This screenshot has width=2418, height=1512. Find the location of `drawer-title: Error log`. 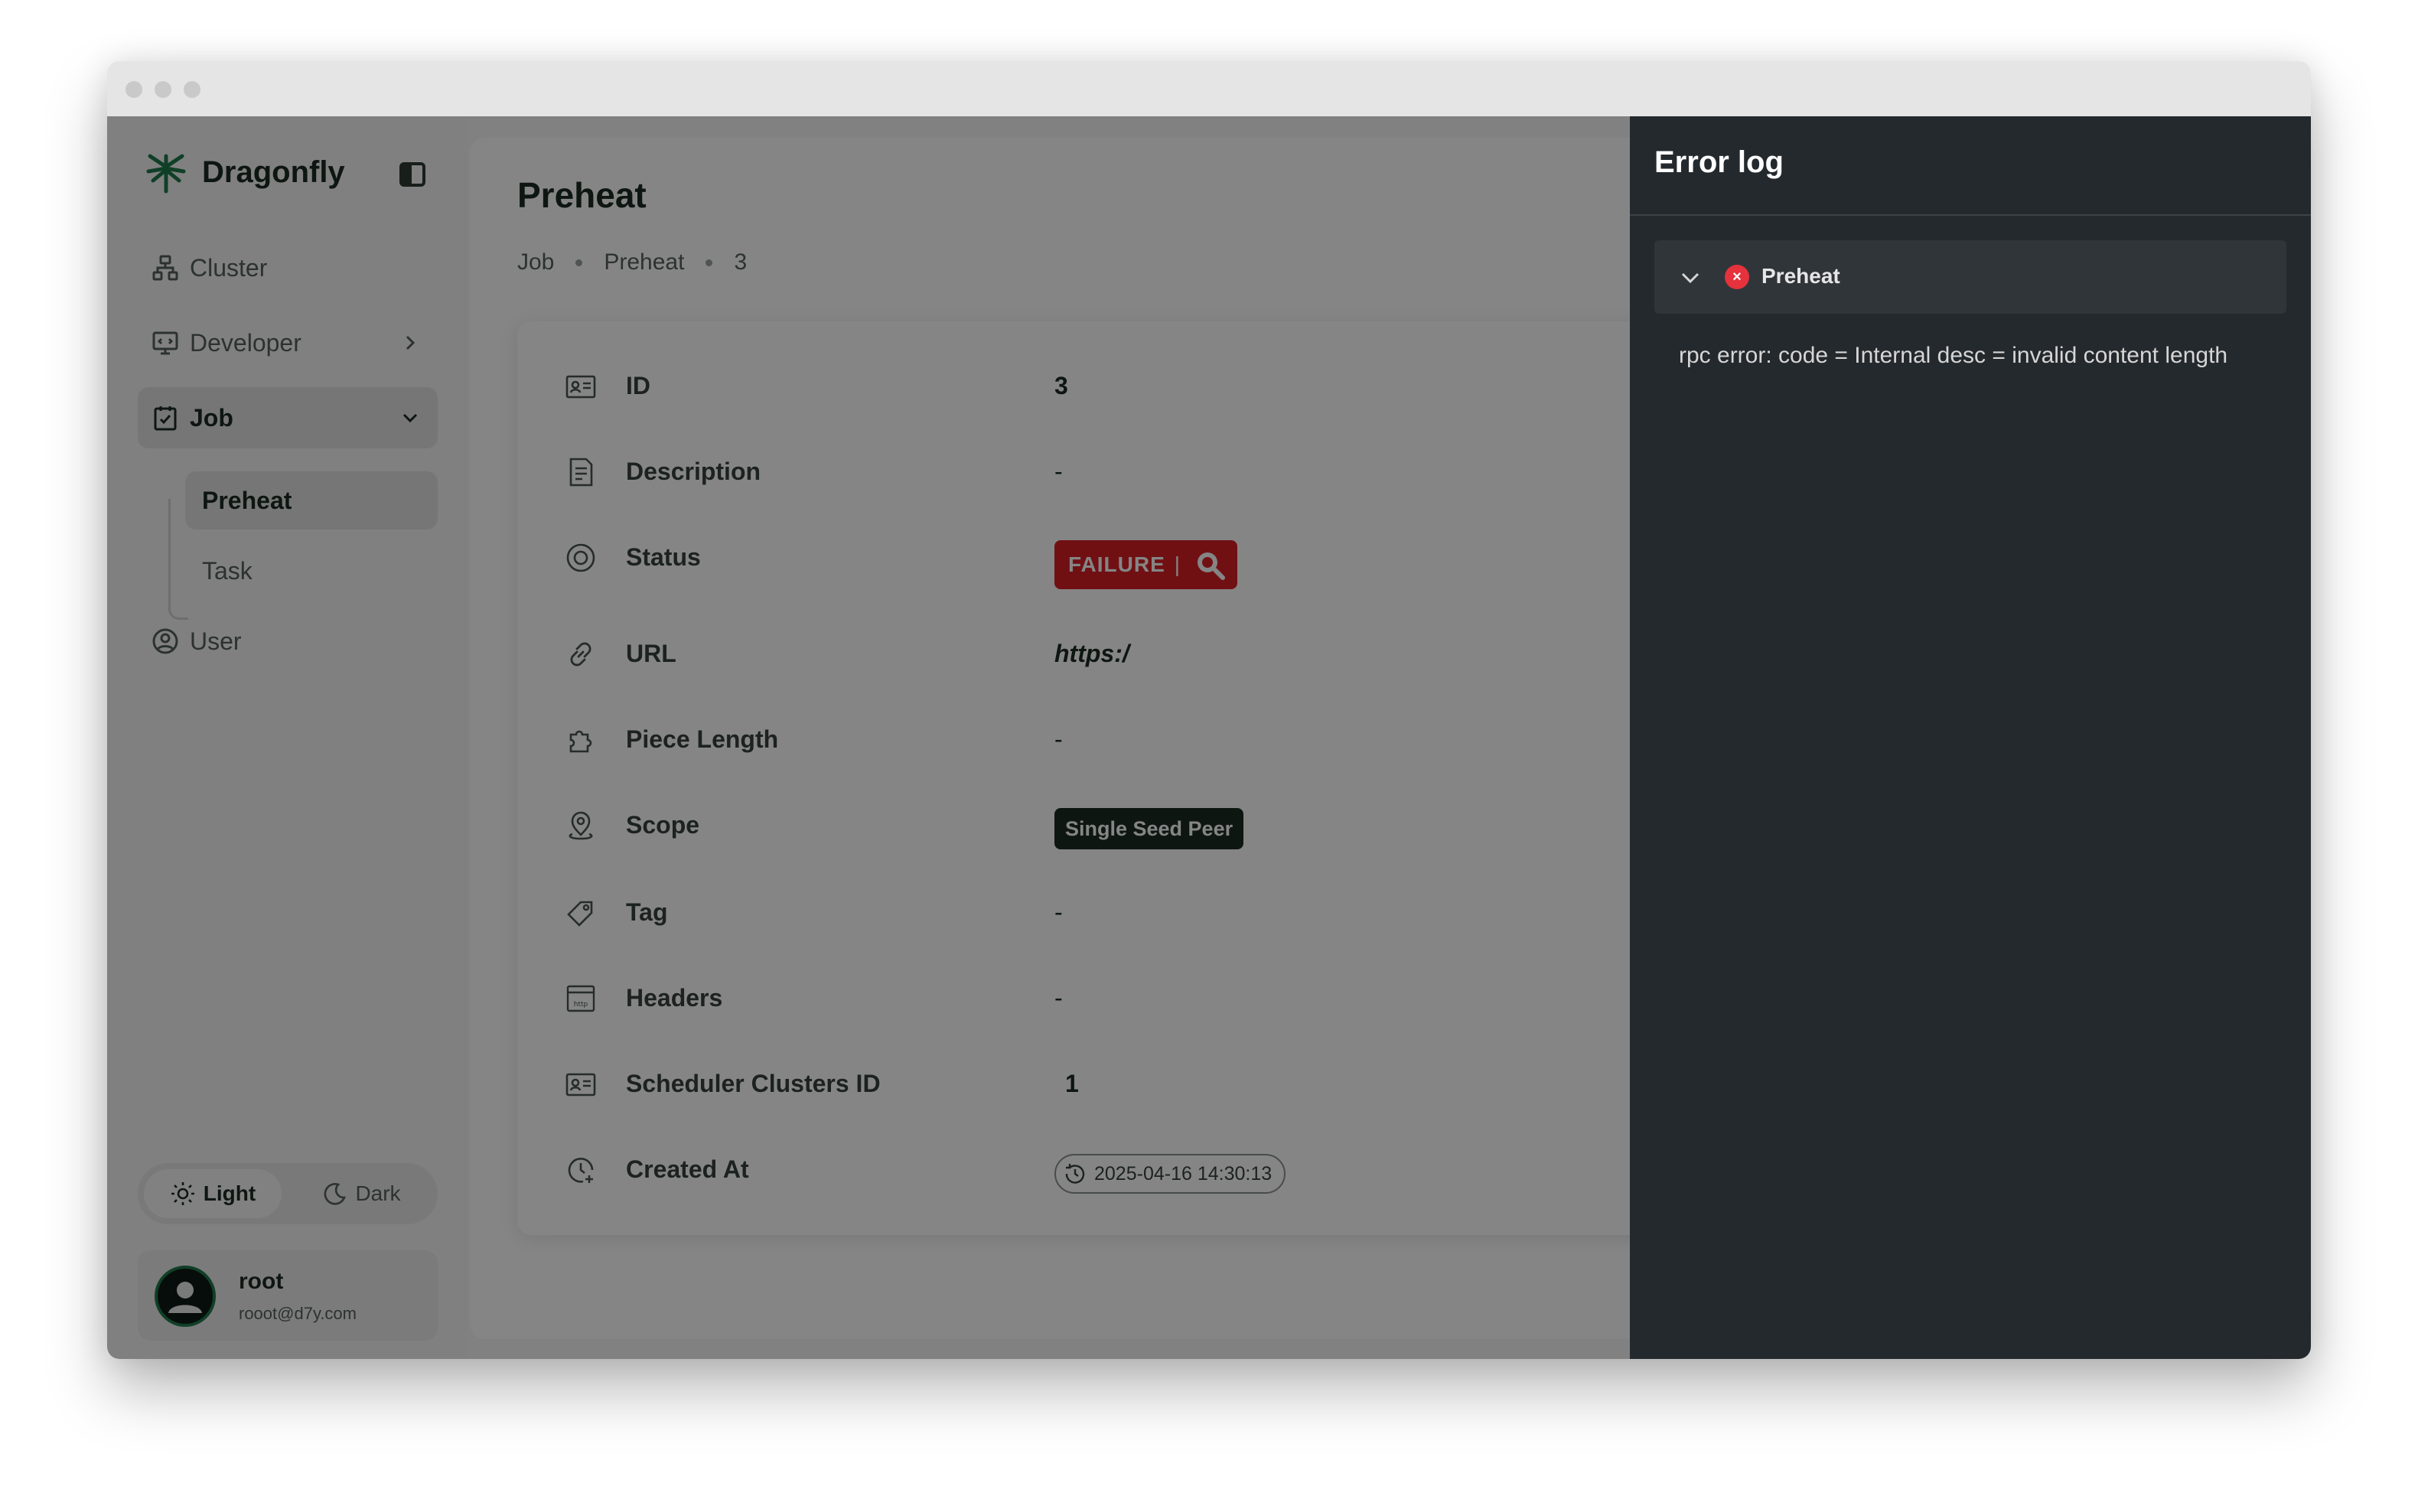

drawer-title: Error log is located at coordinates (1719, 162).